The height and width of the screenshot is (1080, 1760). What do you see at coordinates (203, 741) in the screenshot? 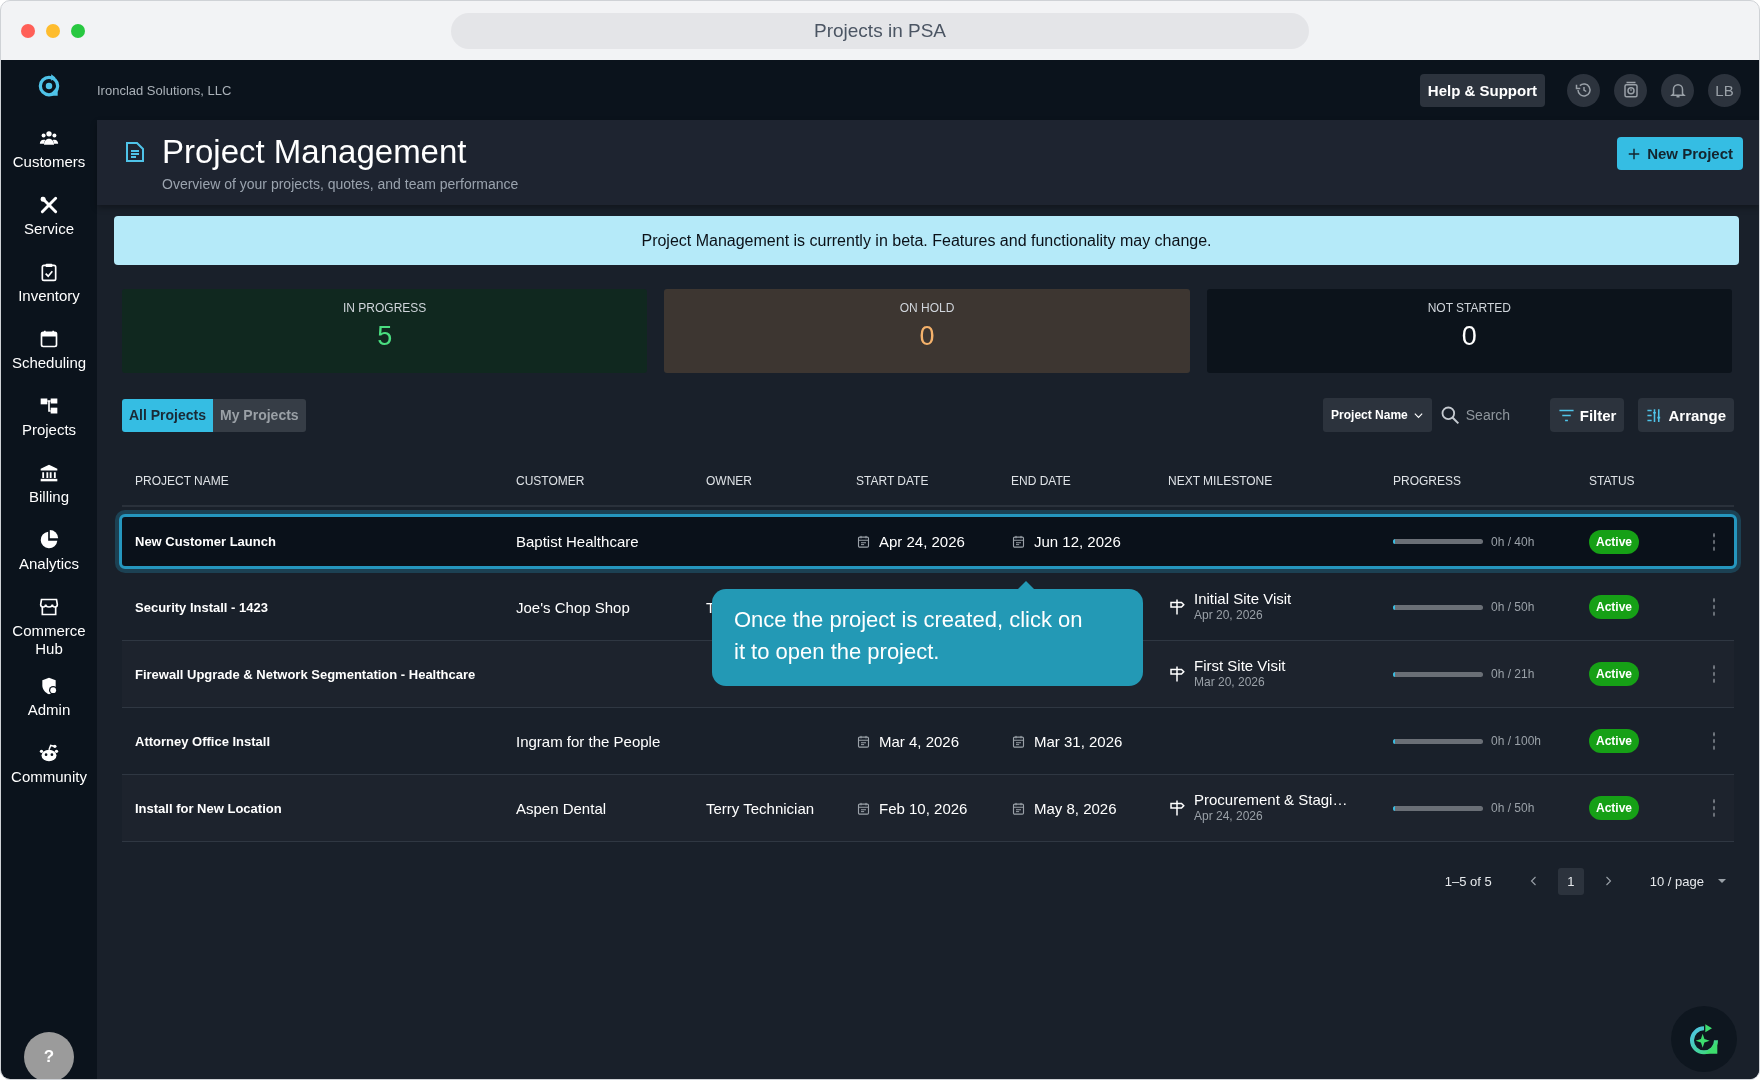
I see `project-name: Attorney Office Install` at bounding box center [203, 741].